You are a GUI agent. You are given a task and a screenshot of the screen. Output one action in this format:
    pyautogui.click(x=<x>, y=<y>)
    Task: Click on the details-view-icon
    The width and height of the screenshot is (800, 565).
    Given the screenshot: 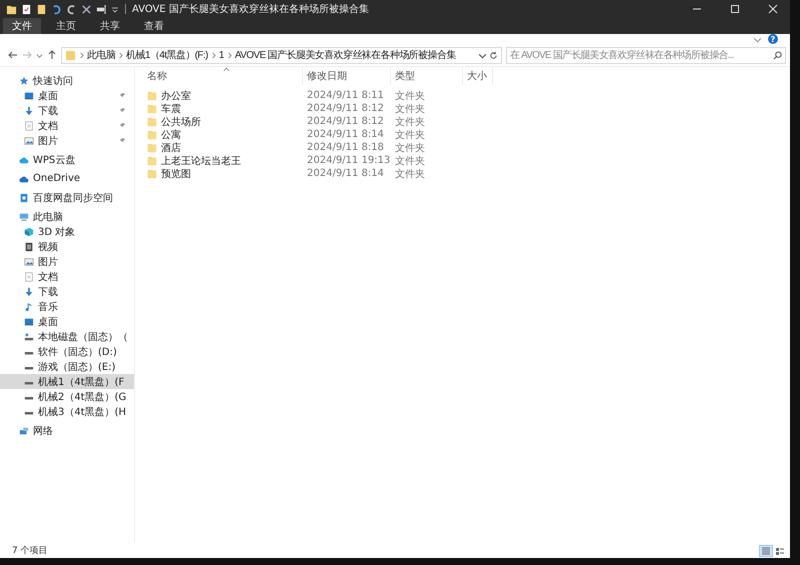 What is the action you would take?
    pyautogui.click(x=766, y=551)
    